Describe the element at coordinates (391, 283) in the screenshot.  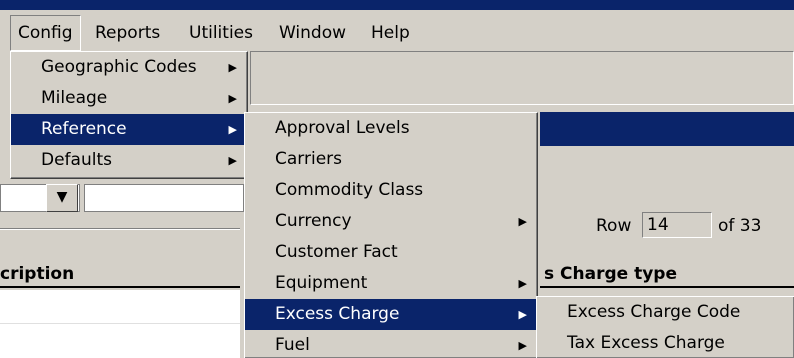
I see `menu-item-equipment: Equipment ▶` at that location.